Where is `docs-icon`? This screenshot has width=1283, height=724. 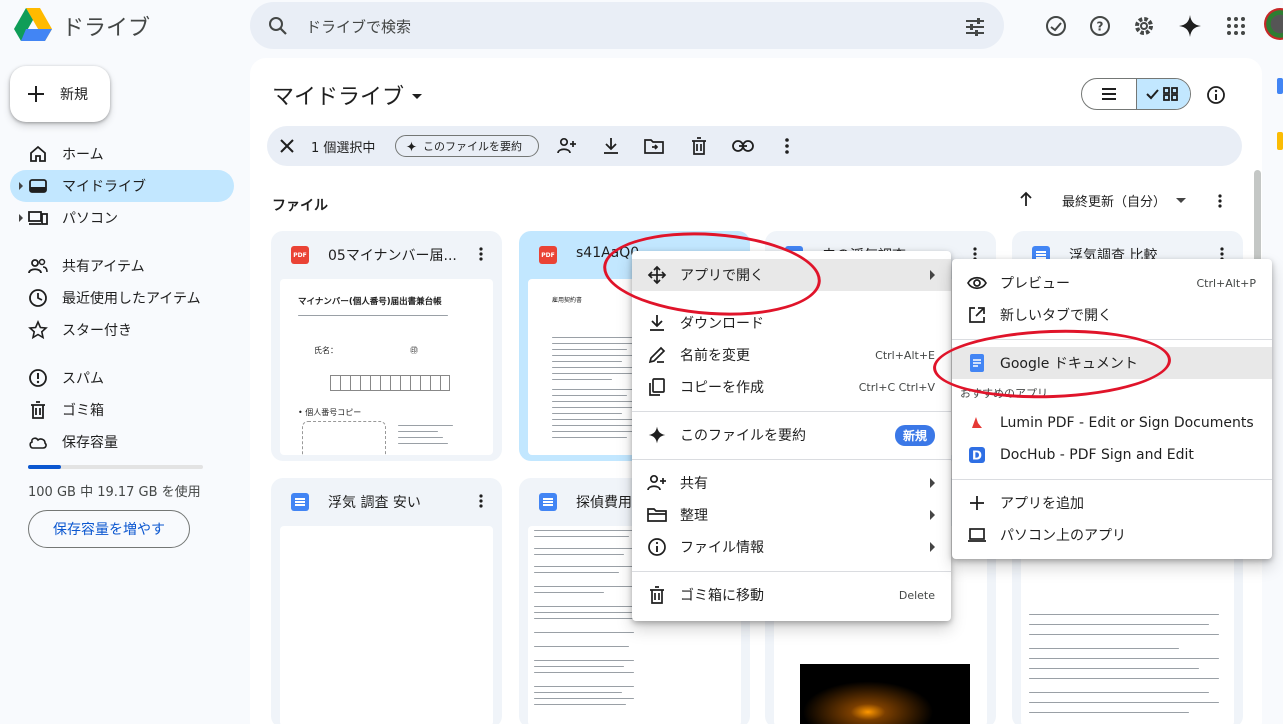
docs-icon is located at coordinates (548, 502).